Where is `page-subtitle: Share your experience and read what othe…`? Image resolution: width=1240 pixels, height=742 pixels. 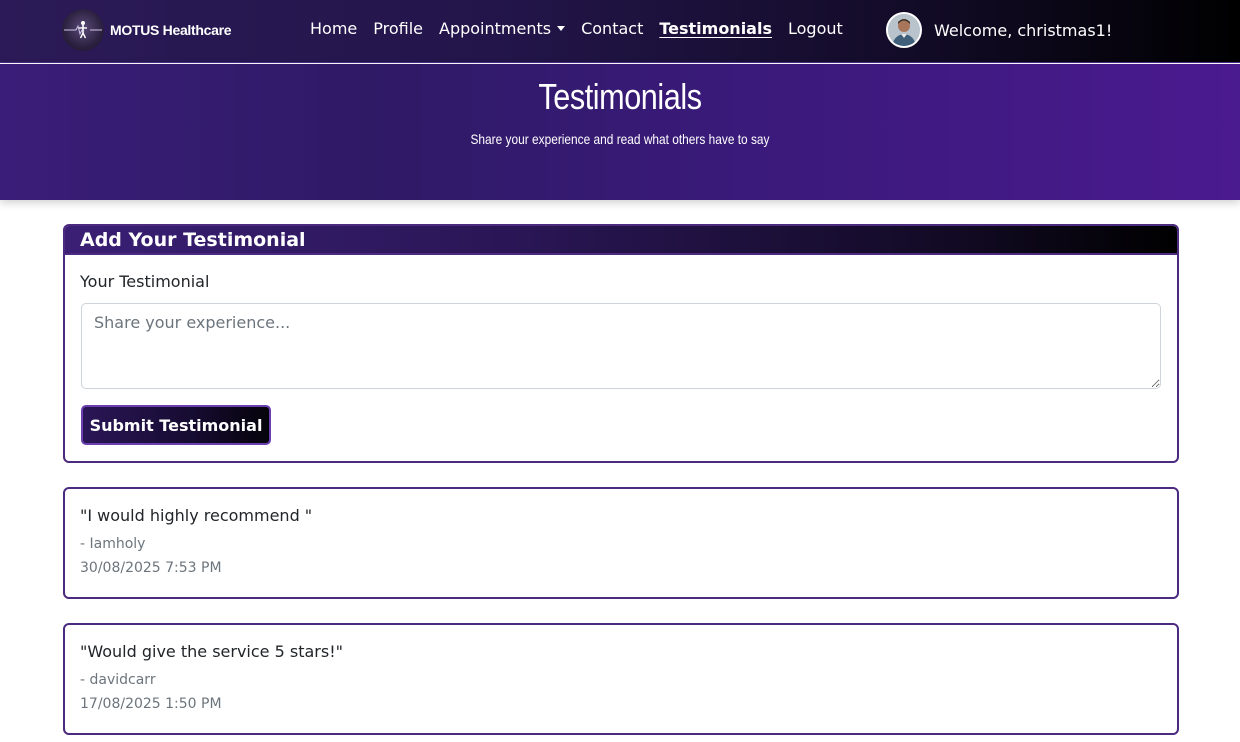
page-subtitle: Share your experience and read what othe… is located at coordinates (620, 139).